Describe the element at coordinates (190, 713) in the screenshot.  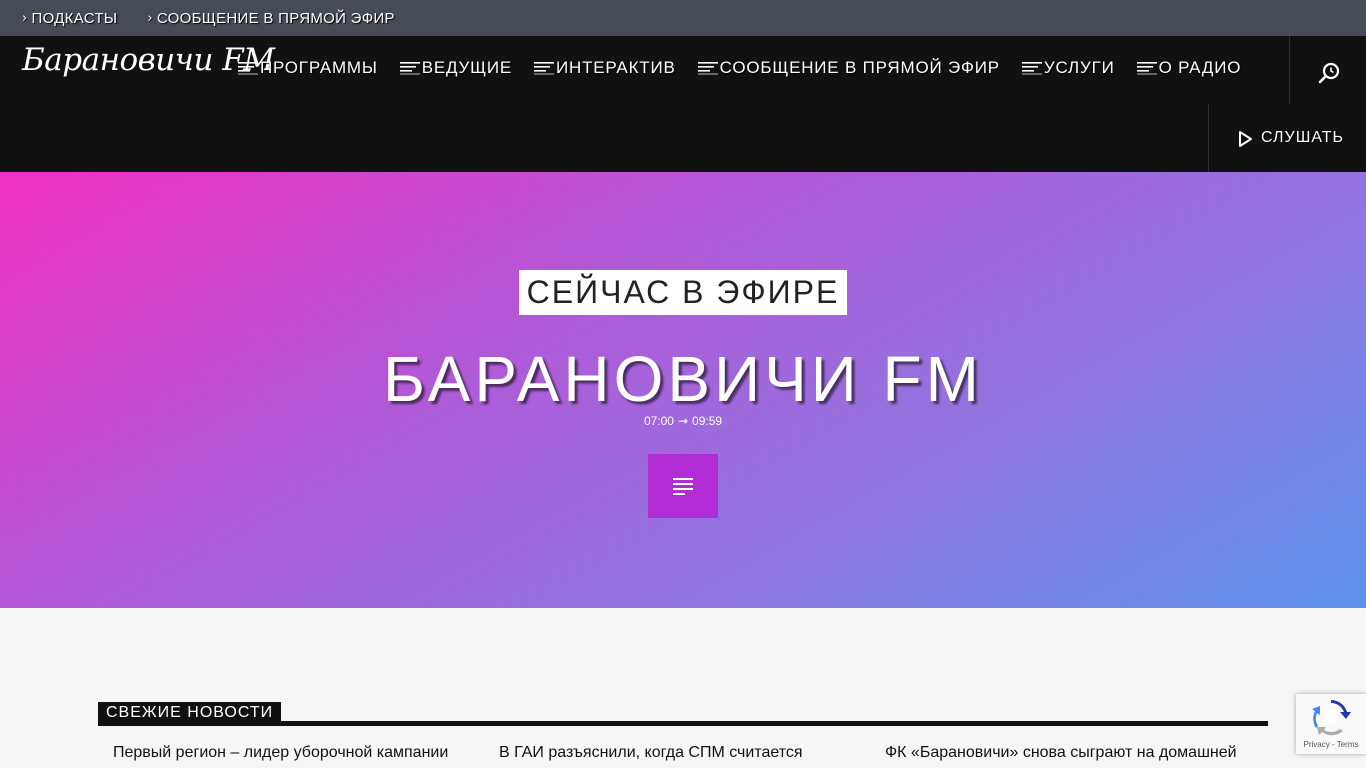
I see `news-heading: СВЕЖИЕ НОВОСТИ` at that location.